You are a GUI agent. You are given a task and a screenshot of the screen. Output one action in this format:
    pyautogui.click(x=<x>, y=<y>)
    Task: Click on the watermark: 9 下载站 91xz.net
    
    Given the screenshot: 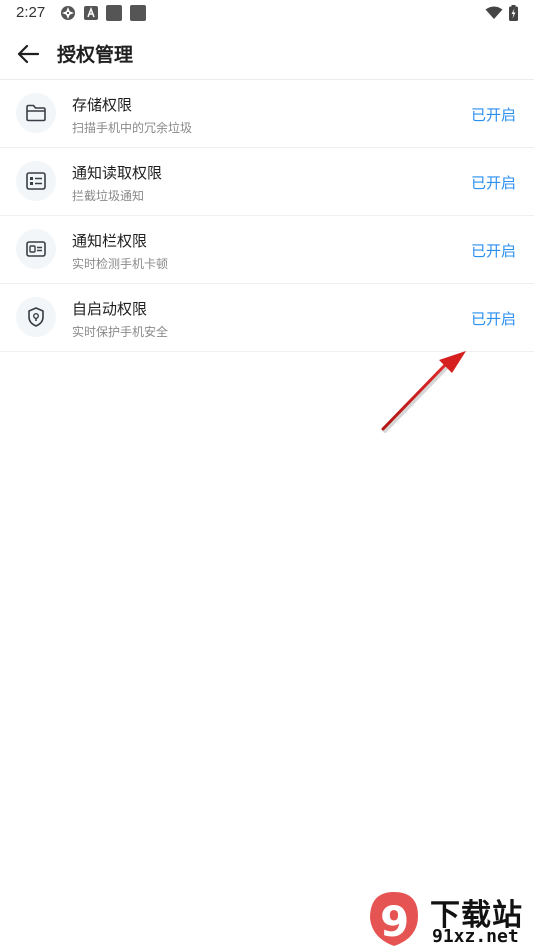 What is the action you would take?
    pyautogui.click(x=447, y=919)
    